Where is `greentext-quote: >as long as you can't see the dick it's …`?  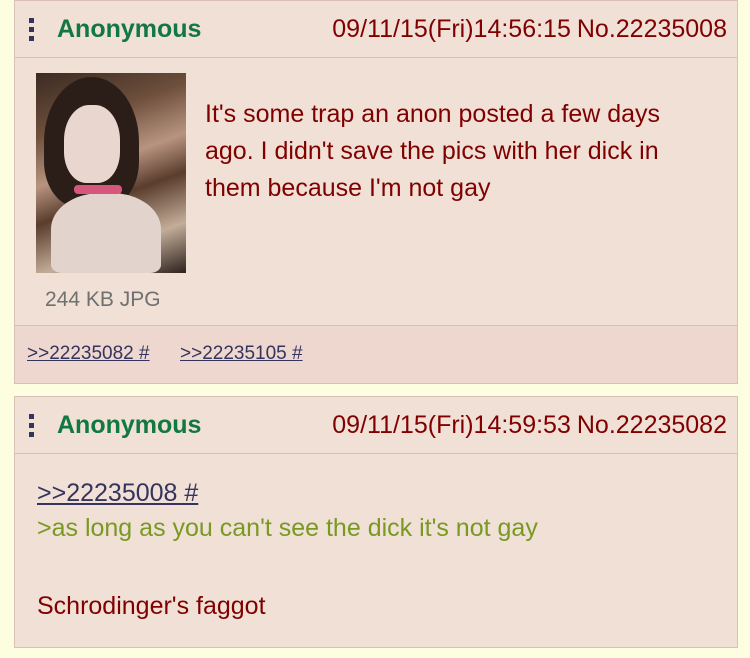 greentext-quote: >as long as you can't see the dick it's … is located at coordinates (287, 528).